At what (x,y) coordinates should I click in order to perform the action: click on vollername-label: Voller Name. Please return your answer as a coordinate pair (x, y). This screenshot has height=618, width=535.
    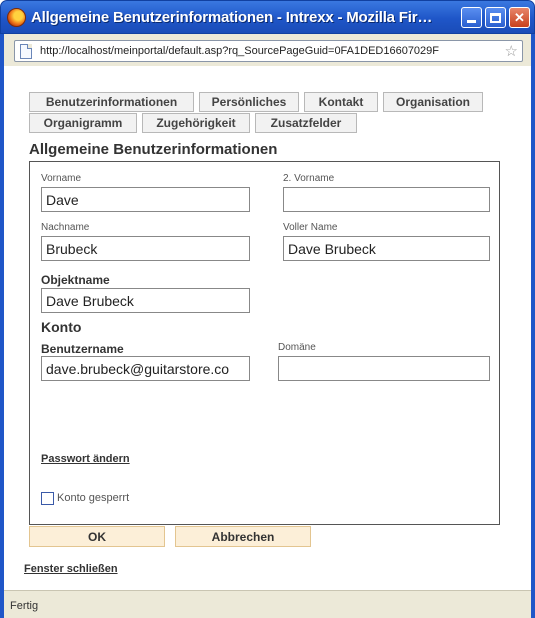
    Looking at the image, I should click on (310, 227).